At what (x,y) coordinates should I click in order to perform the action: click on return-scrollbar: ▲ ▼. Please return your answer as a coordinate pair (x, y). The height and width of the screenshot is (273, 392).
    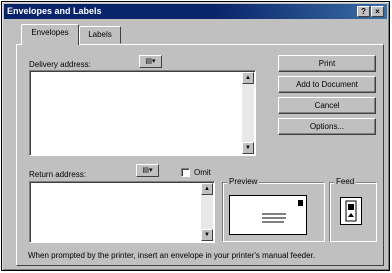
    Looking at the image, I should click on (207, 212).